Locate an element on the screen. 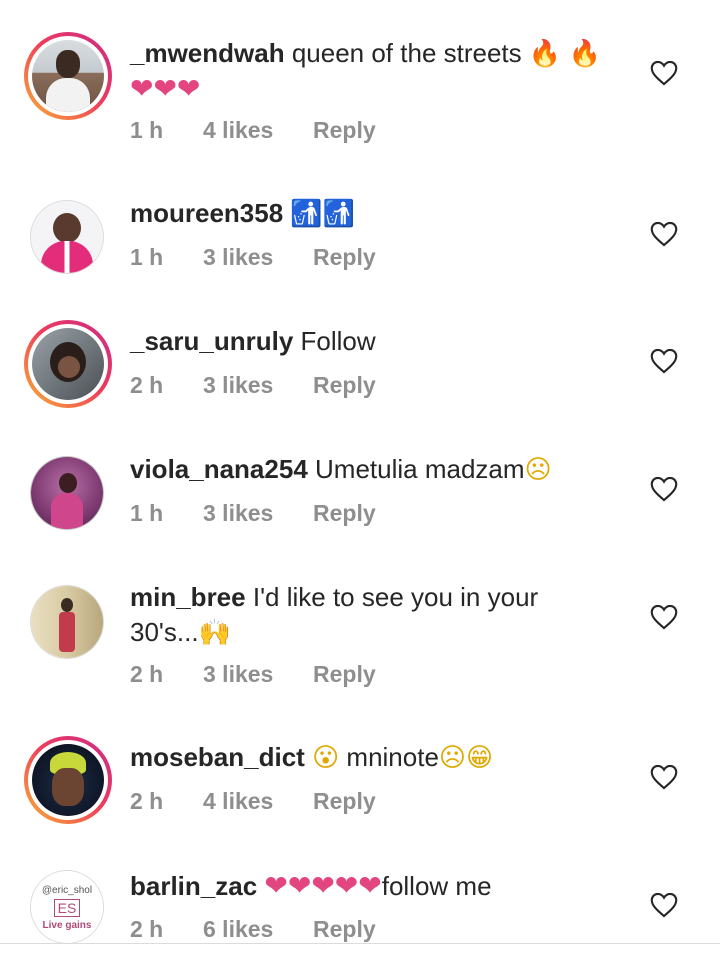  comment-username: viola_nana254 is located at coordinates (219, 469).